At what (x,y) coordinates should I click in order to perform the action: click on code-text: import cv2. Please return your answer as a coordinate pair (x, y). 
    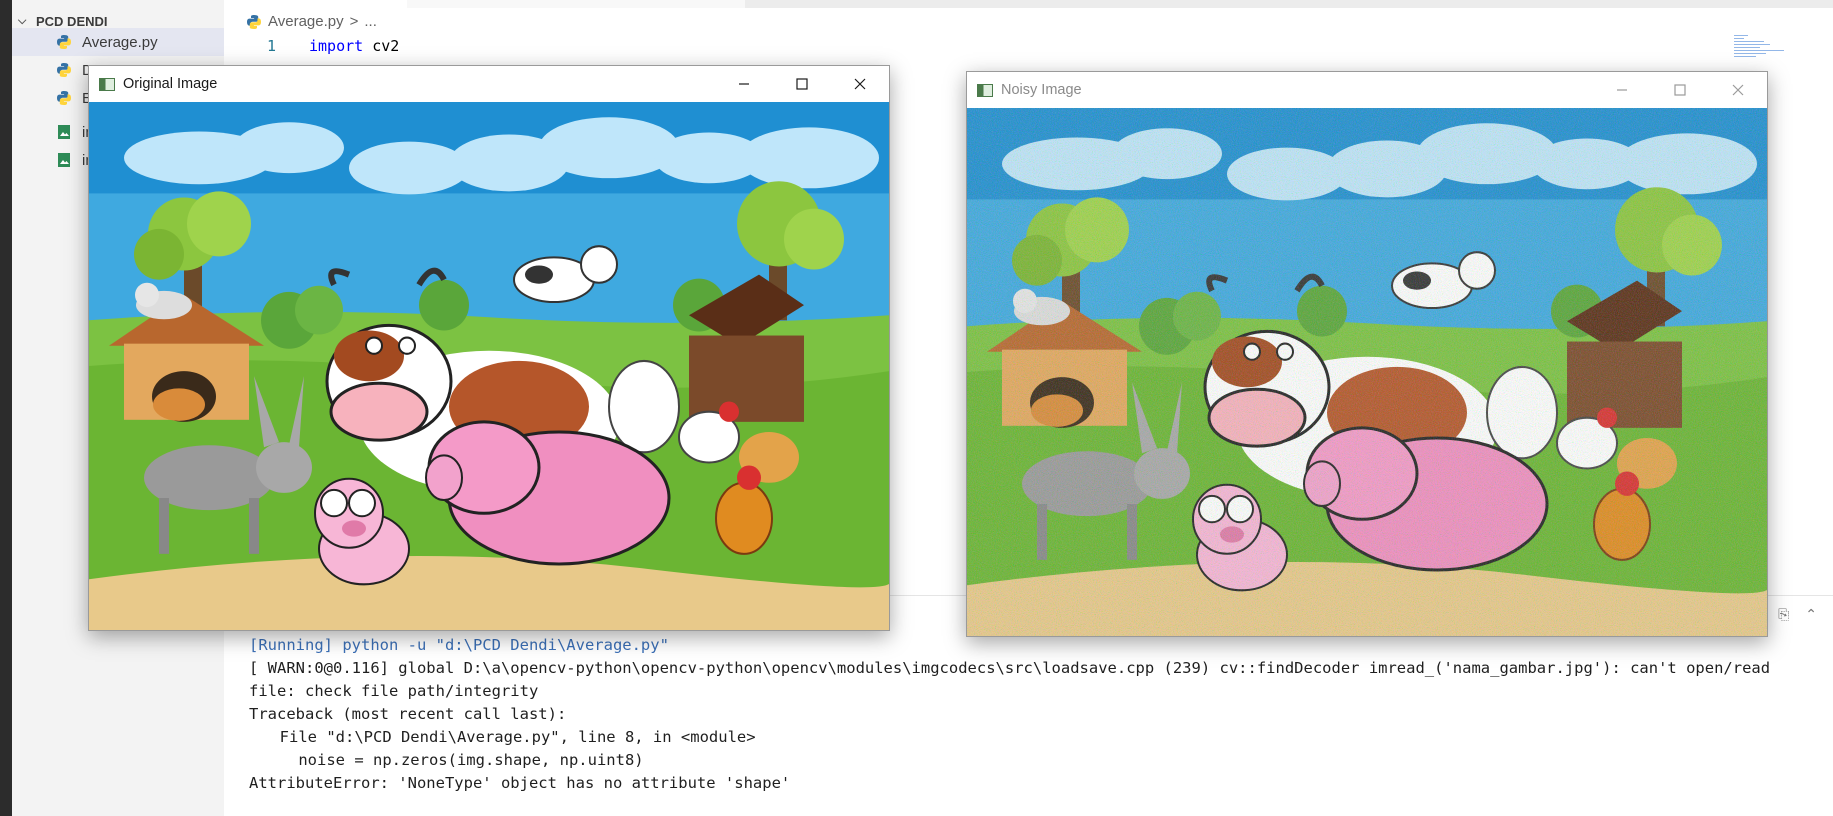
    Looking at the image, I should click on (354, 48).